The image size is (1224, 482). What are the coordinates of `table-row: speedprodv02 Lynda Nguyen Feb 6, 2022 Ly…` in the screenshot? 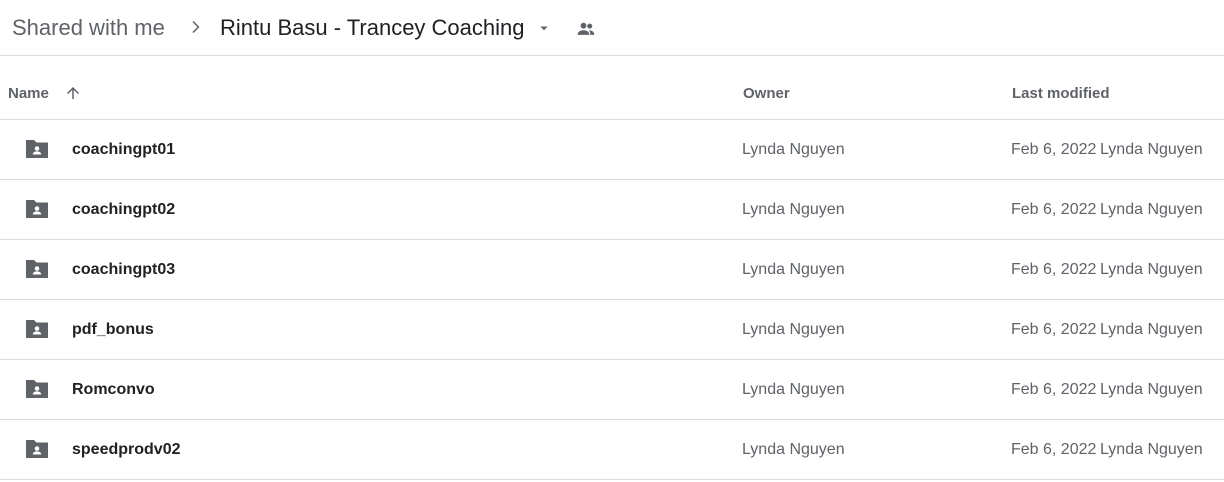 It's located at (612, 450).